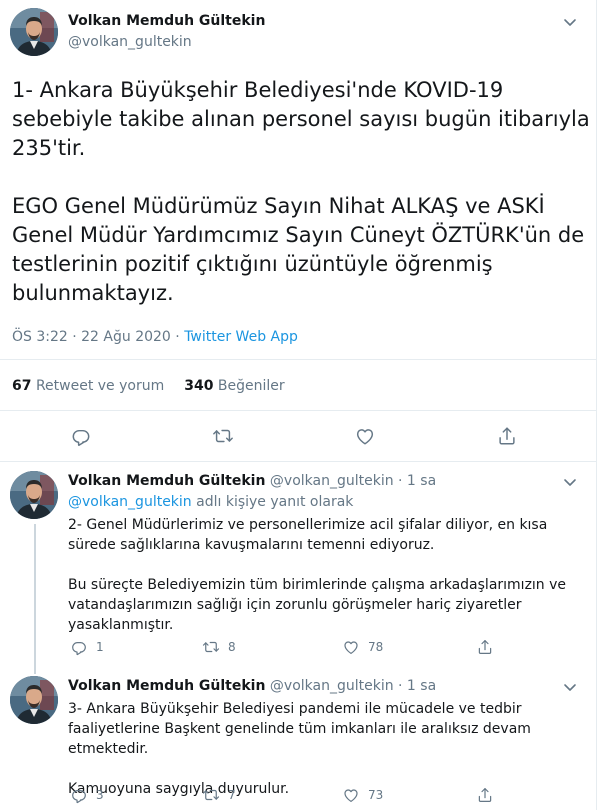  I want to click on thread-line, so click(35, 599).